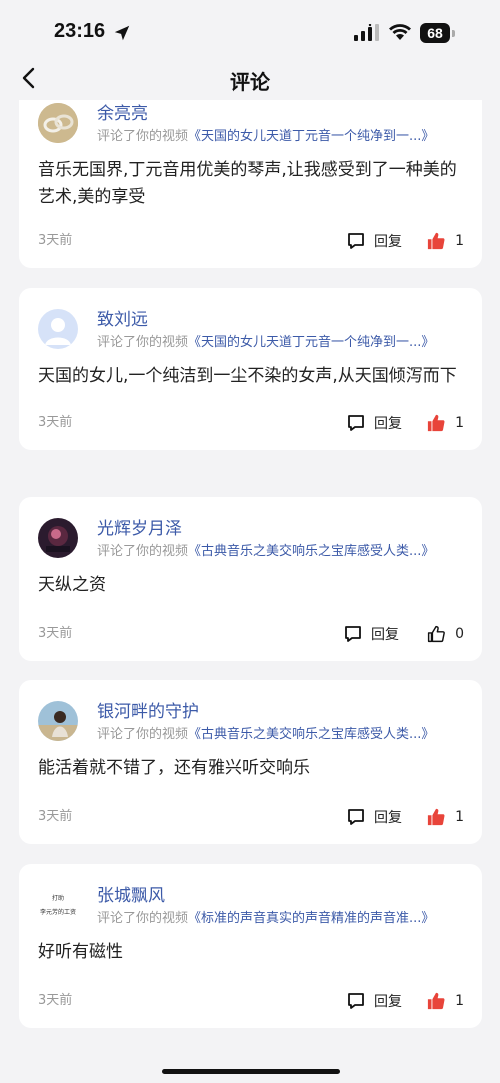  I want to click on battery-cap, so click(453, 33).